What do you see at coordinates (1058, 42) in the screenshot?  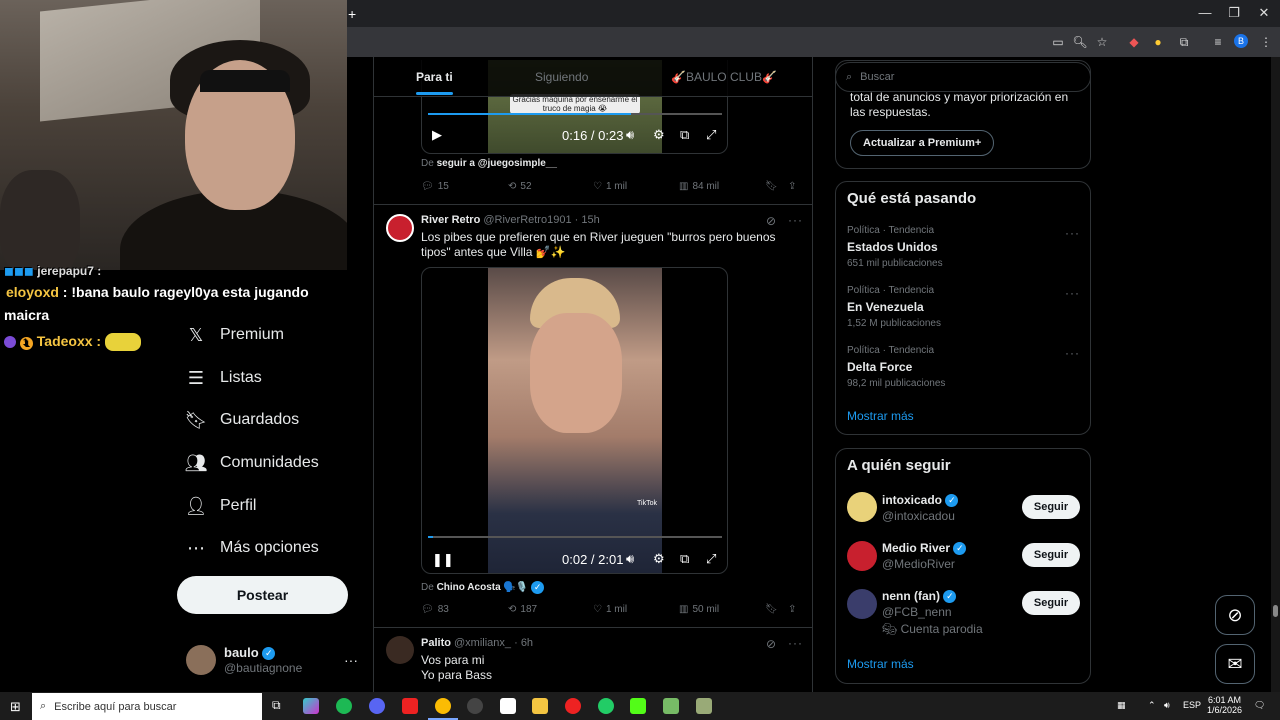 I see `cast-icon: ▭` at bounding box center [1058, 42].